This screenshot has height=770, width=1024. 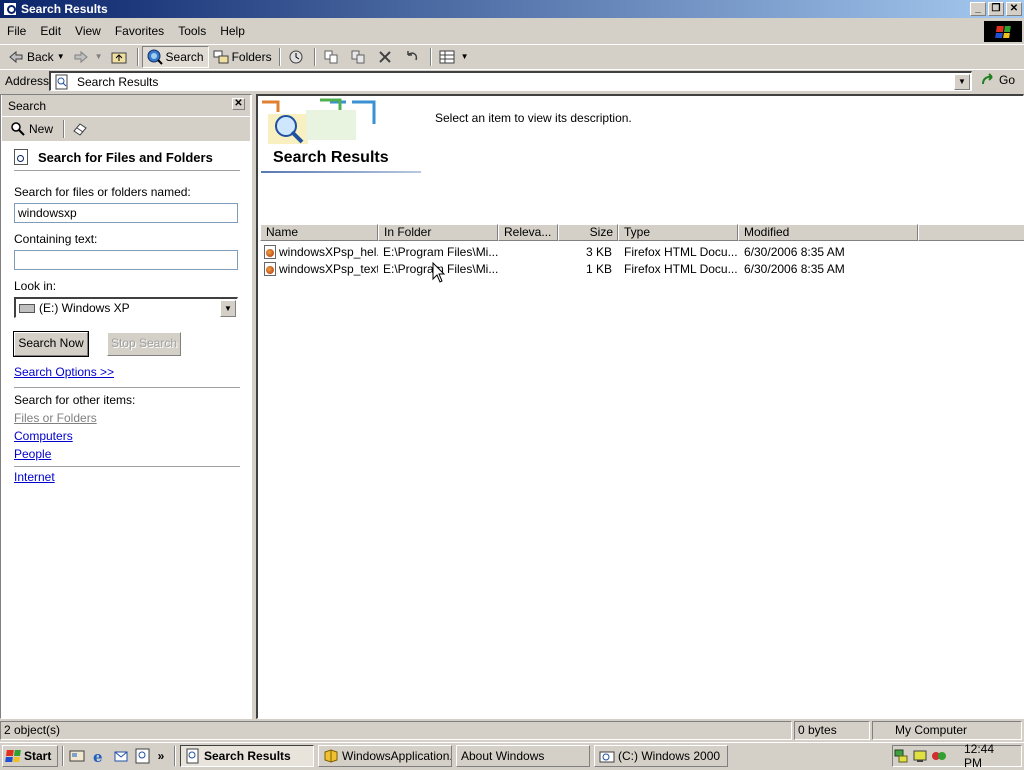 I want to click on search-results-task-icon, so click(x=193, y=756).